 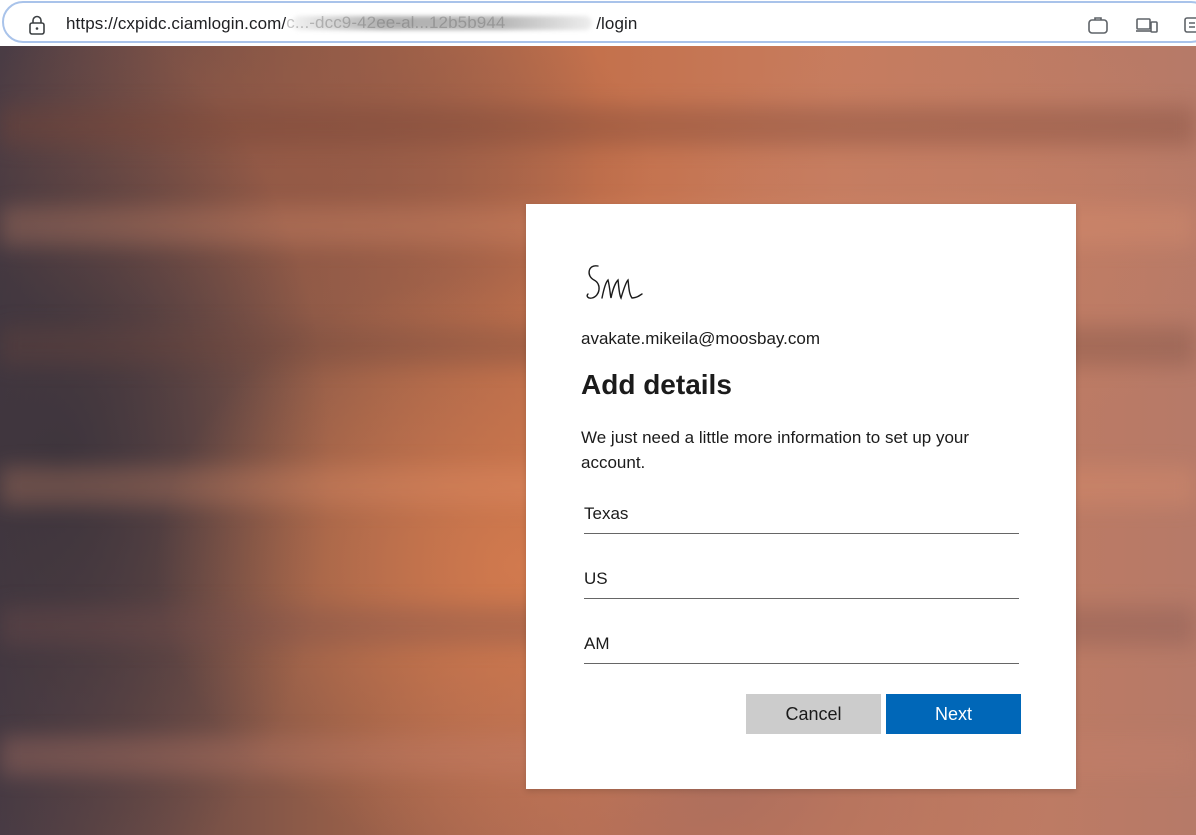 I want to click on company-logo: Sm, so click(x=613, y=279).